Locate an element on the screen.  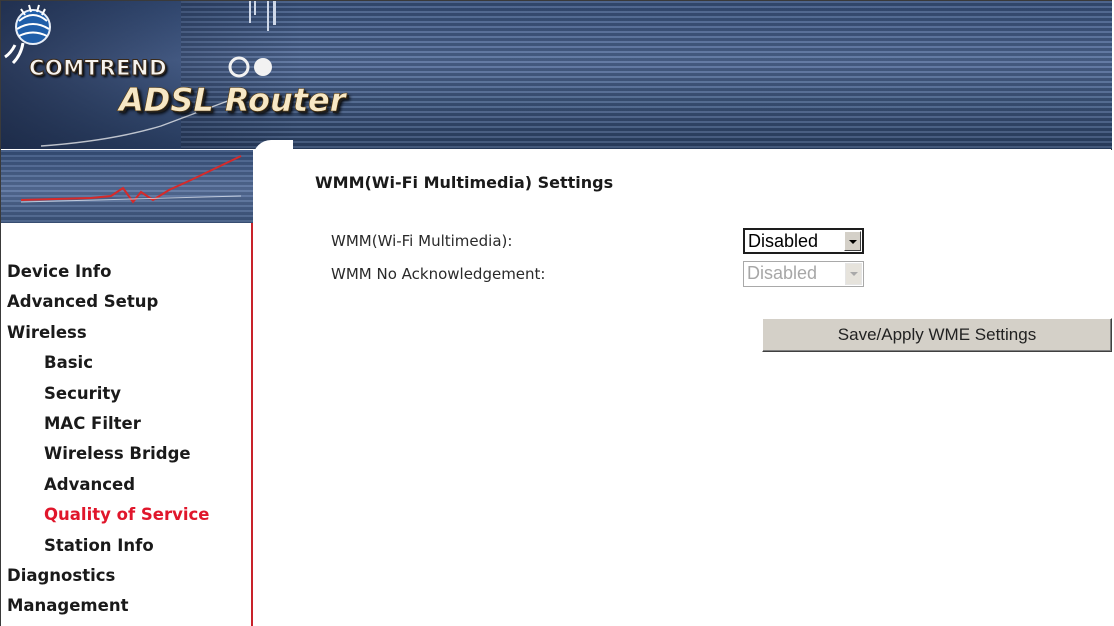
sidebar-item-security: Security is located at coordinates (126, 394).